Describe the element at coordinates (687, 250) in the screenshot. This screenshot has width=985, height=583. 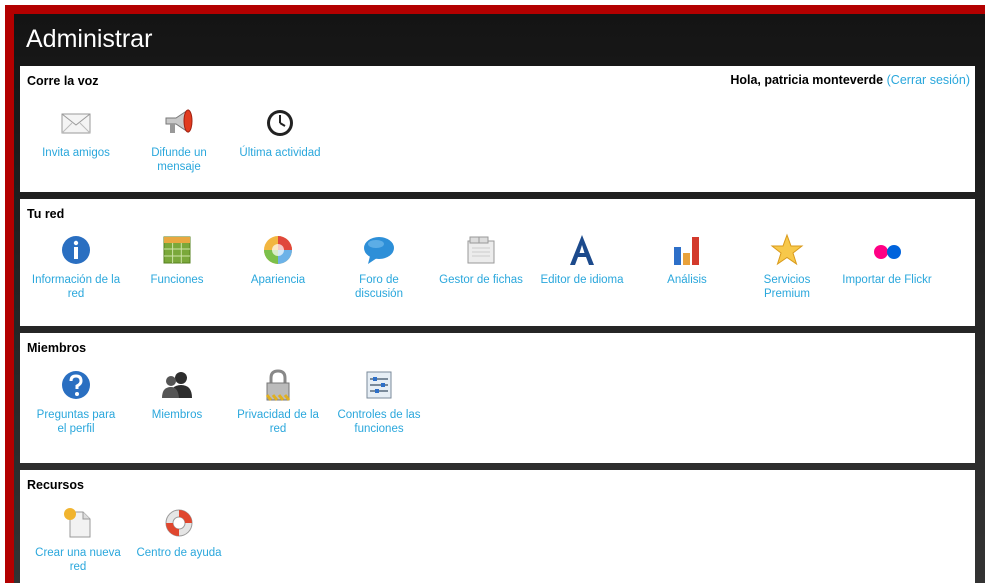
I see `bar-chart-icon` at that location.